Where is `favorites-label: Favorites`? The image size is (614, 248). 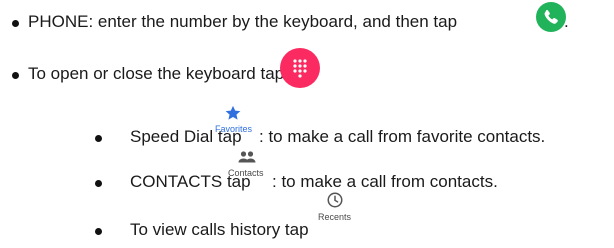
favorites-label: Favorites is located at coordinates (234, 129).